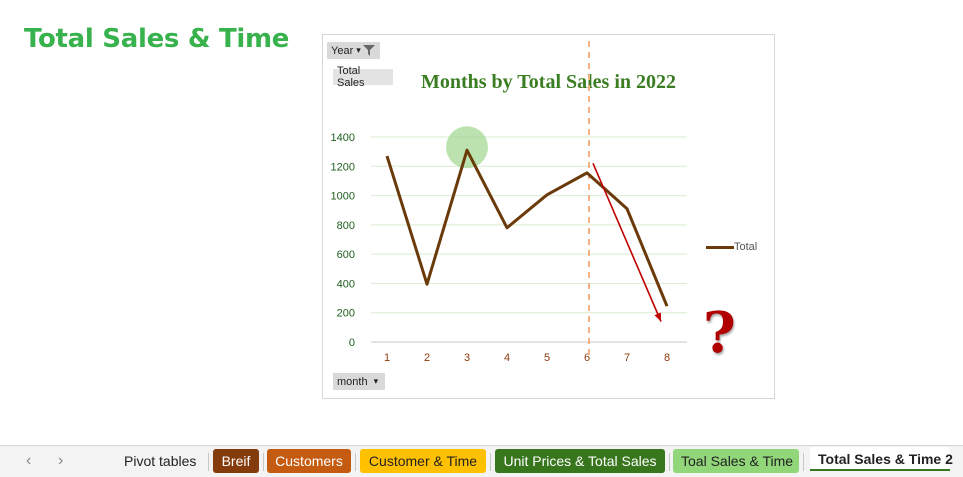  What do you see at coordinates (309, 461) in the screenshot?
I see `sheet-tab-customers: Customers` at bounding box center [309, 461].